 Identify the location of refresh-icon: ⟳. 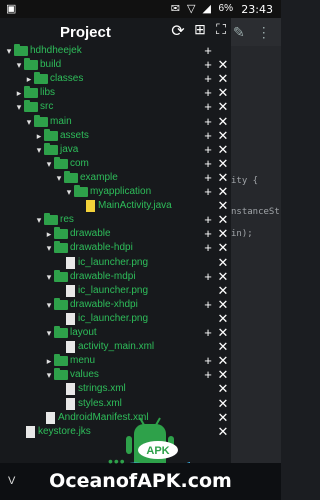
(178, 31).